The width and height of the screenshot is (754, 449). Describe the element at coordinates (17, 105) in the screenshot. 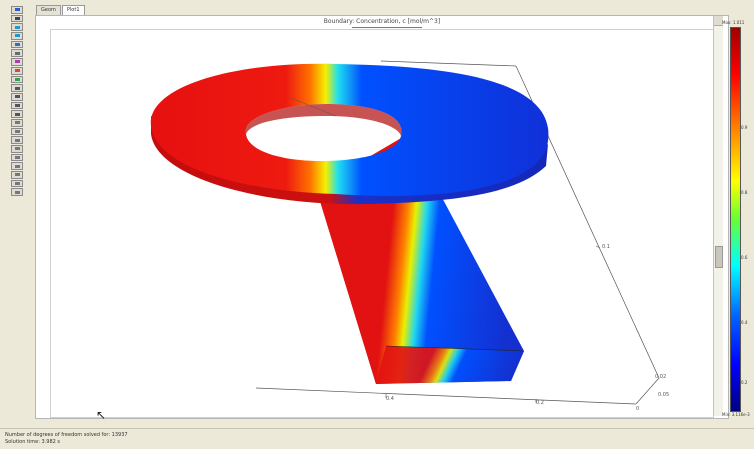

I see `zoom-window-icon` at that location.